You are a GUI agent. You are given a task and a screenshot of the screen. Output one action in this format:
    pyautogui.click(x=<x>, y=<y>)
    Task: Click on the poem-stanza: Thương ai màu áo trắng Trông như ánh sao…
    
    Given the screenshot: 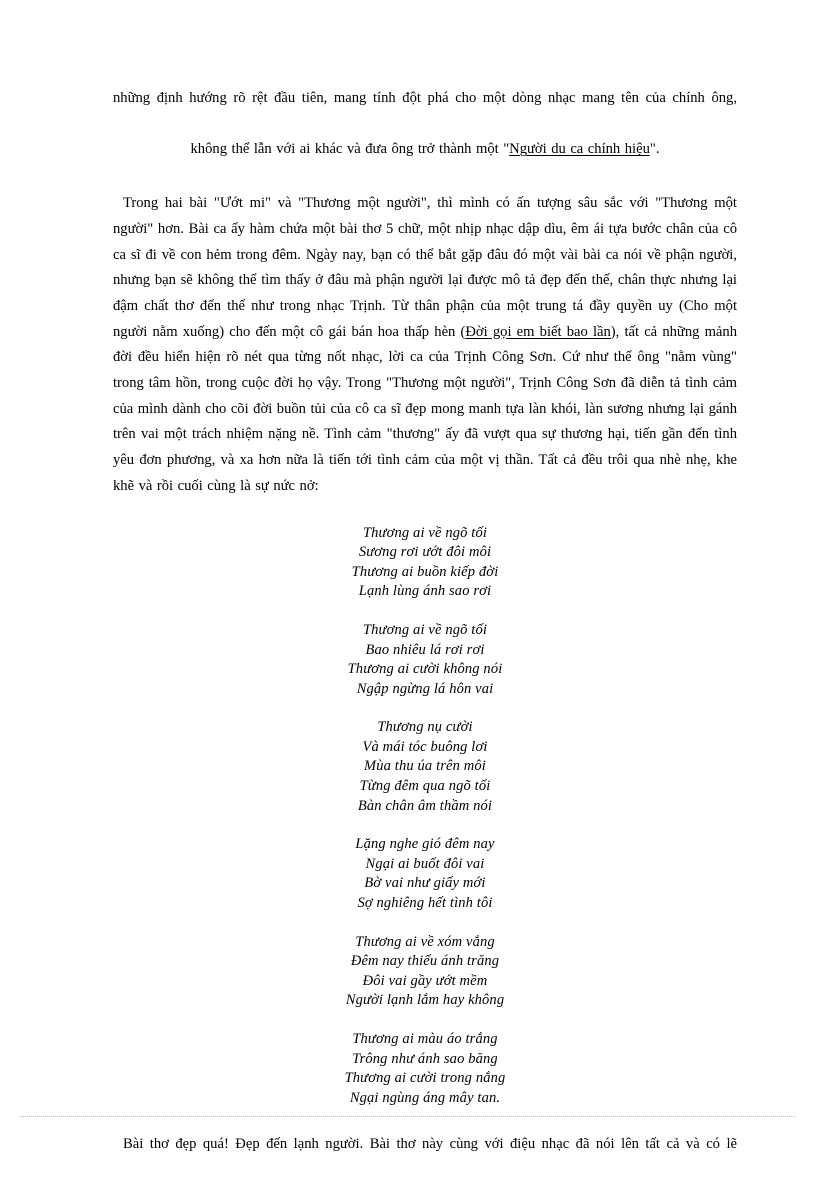 What is the action you would take?
    pyautogui.click(x=425, y=1069)
    